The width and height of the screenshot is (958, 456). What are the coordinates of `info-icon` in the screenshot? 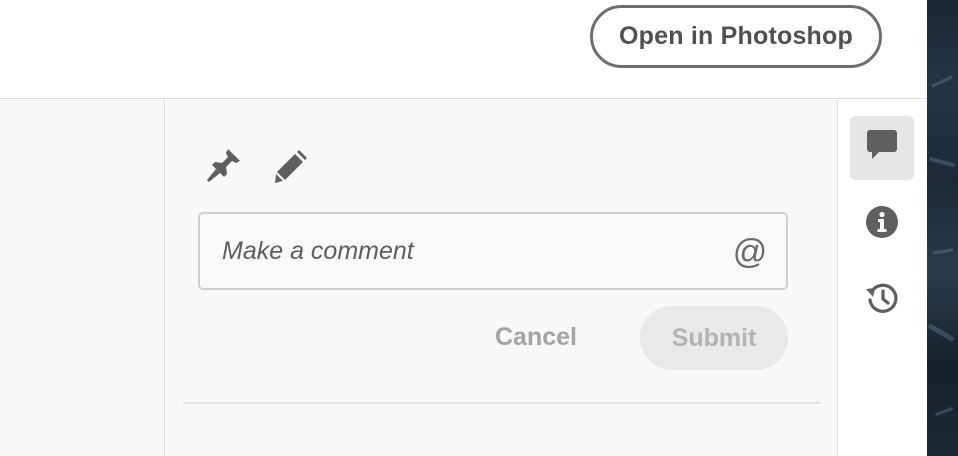 It's located at (882, 224).